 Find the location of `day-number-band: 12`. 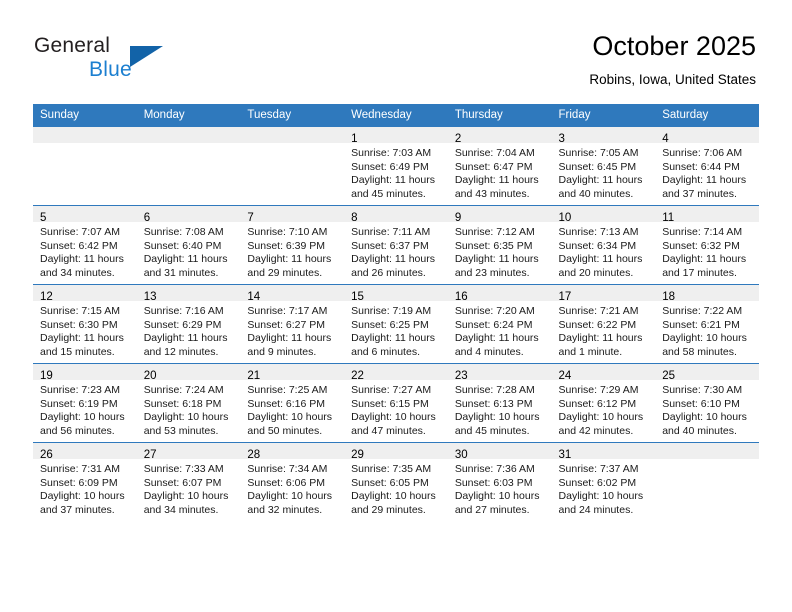

day-number-band: 12 is located at coordinates (85, 294).